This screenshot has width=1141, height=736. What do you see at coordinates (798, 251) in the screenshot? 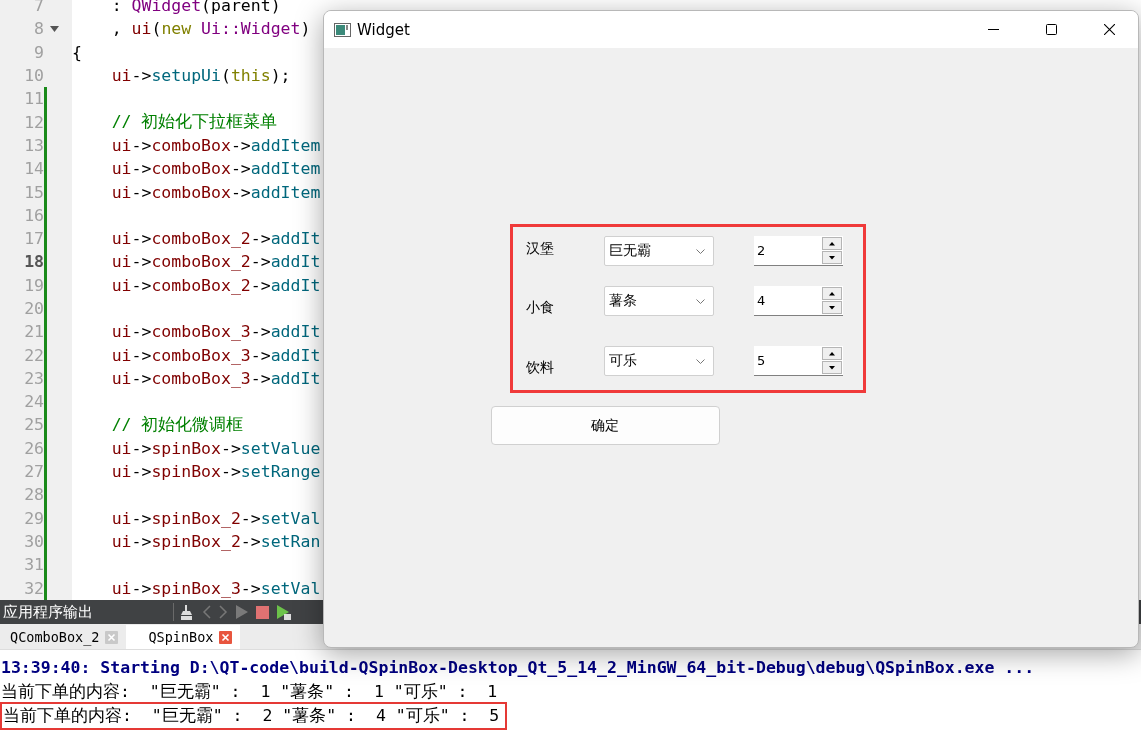
I see `spin-box: 2` at bounding box center [798, 251].